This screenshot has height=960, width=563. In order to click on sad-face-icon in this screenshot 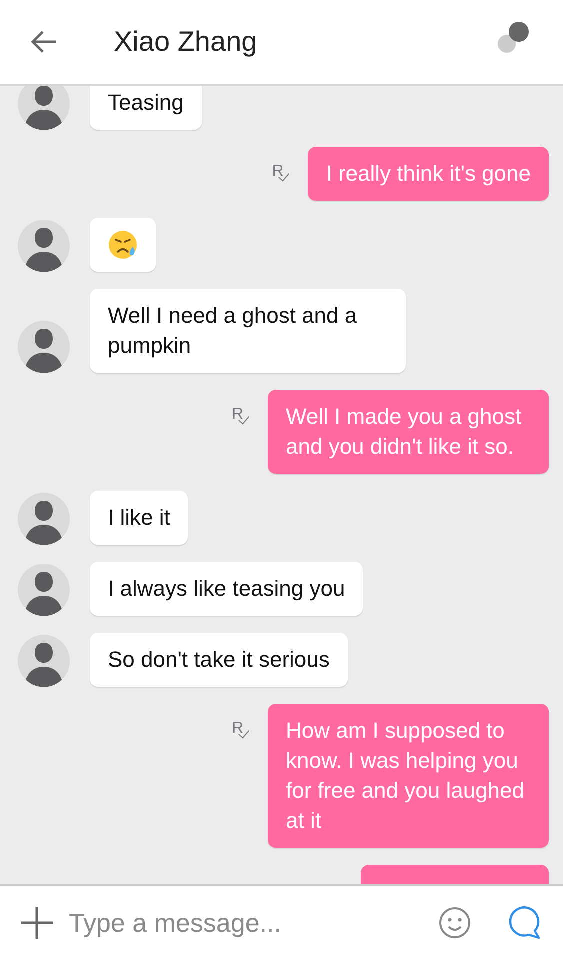, I will do `click(123, 245)`.